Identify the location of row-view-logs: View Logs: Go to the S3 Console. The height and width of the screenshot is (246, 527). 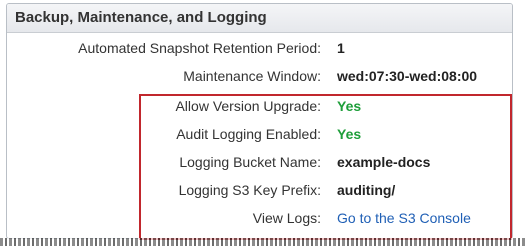
(259, 220).